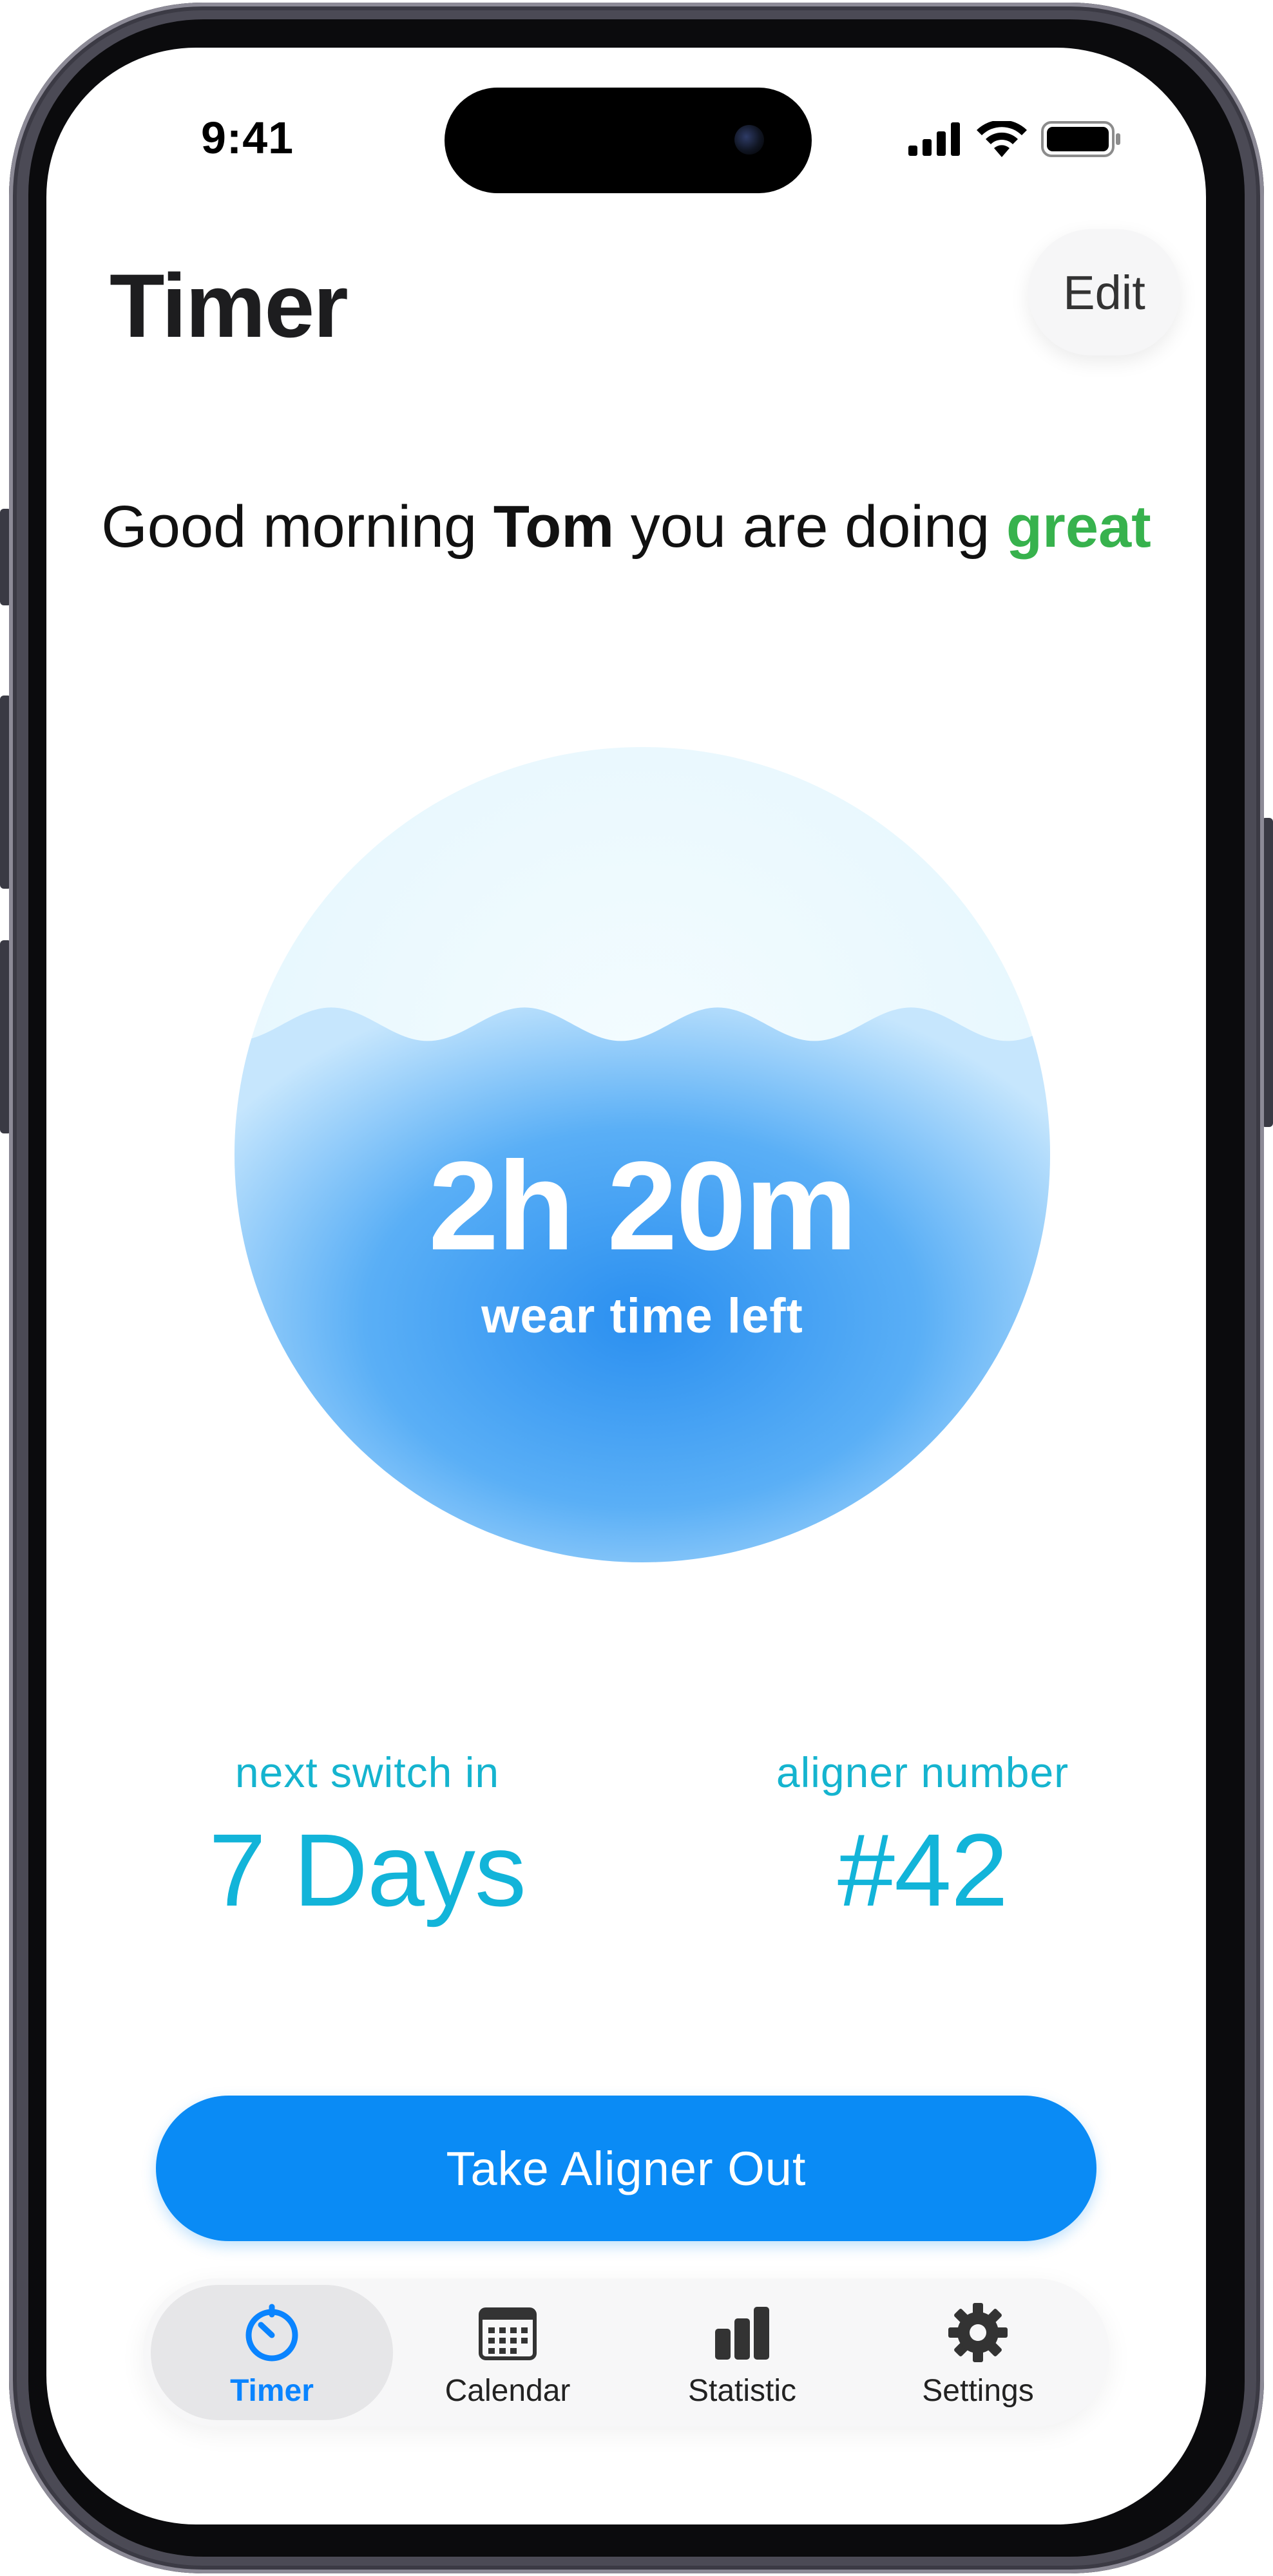 The width and height of the screenshot is (1273, 2576). I want to click on edit-button: Edit, so click(1104, 292).